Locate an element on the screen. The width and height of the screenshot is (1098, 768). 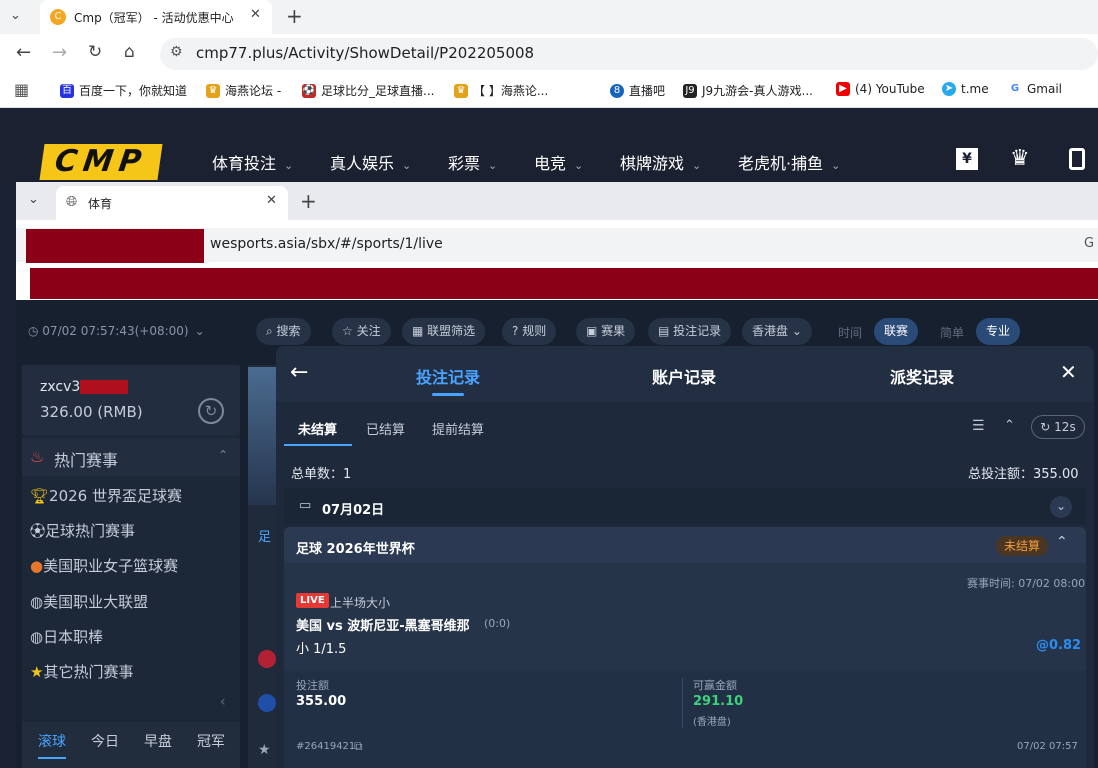
nav-esports: 电竞 ⌄ is located at coordinates (558, 162).